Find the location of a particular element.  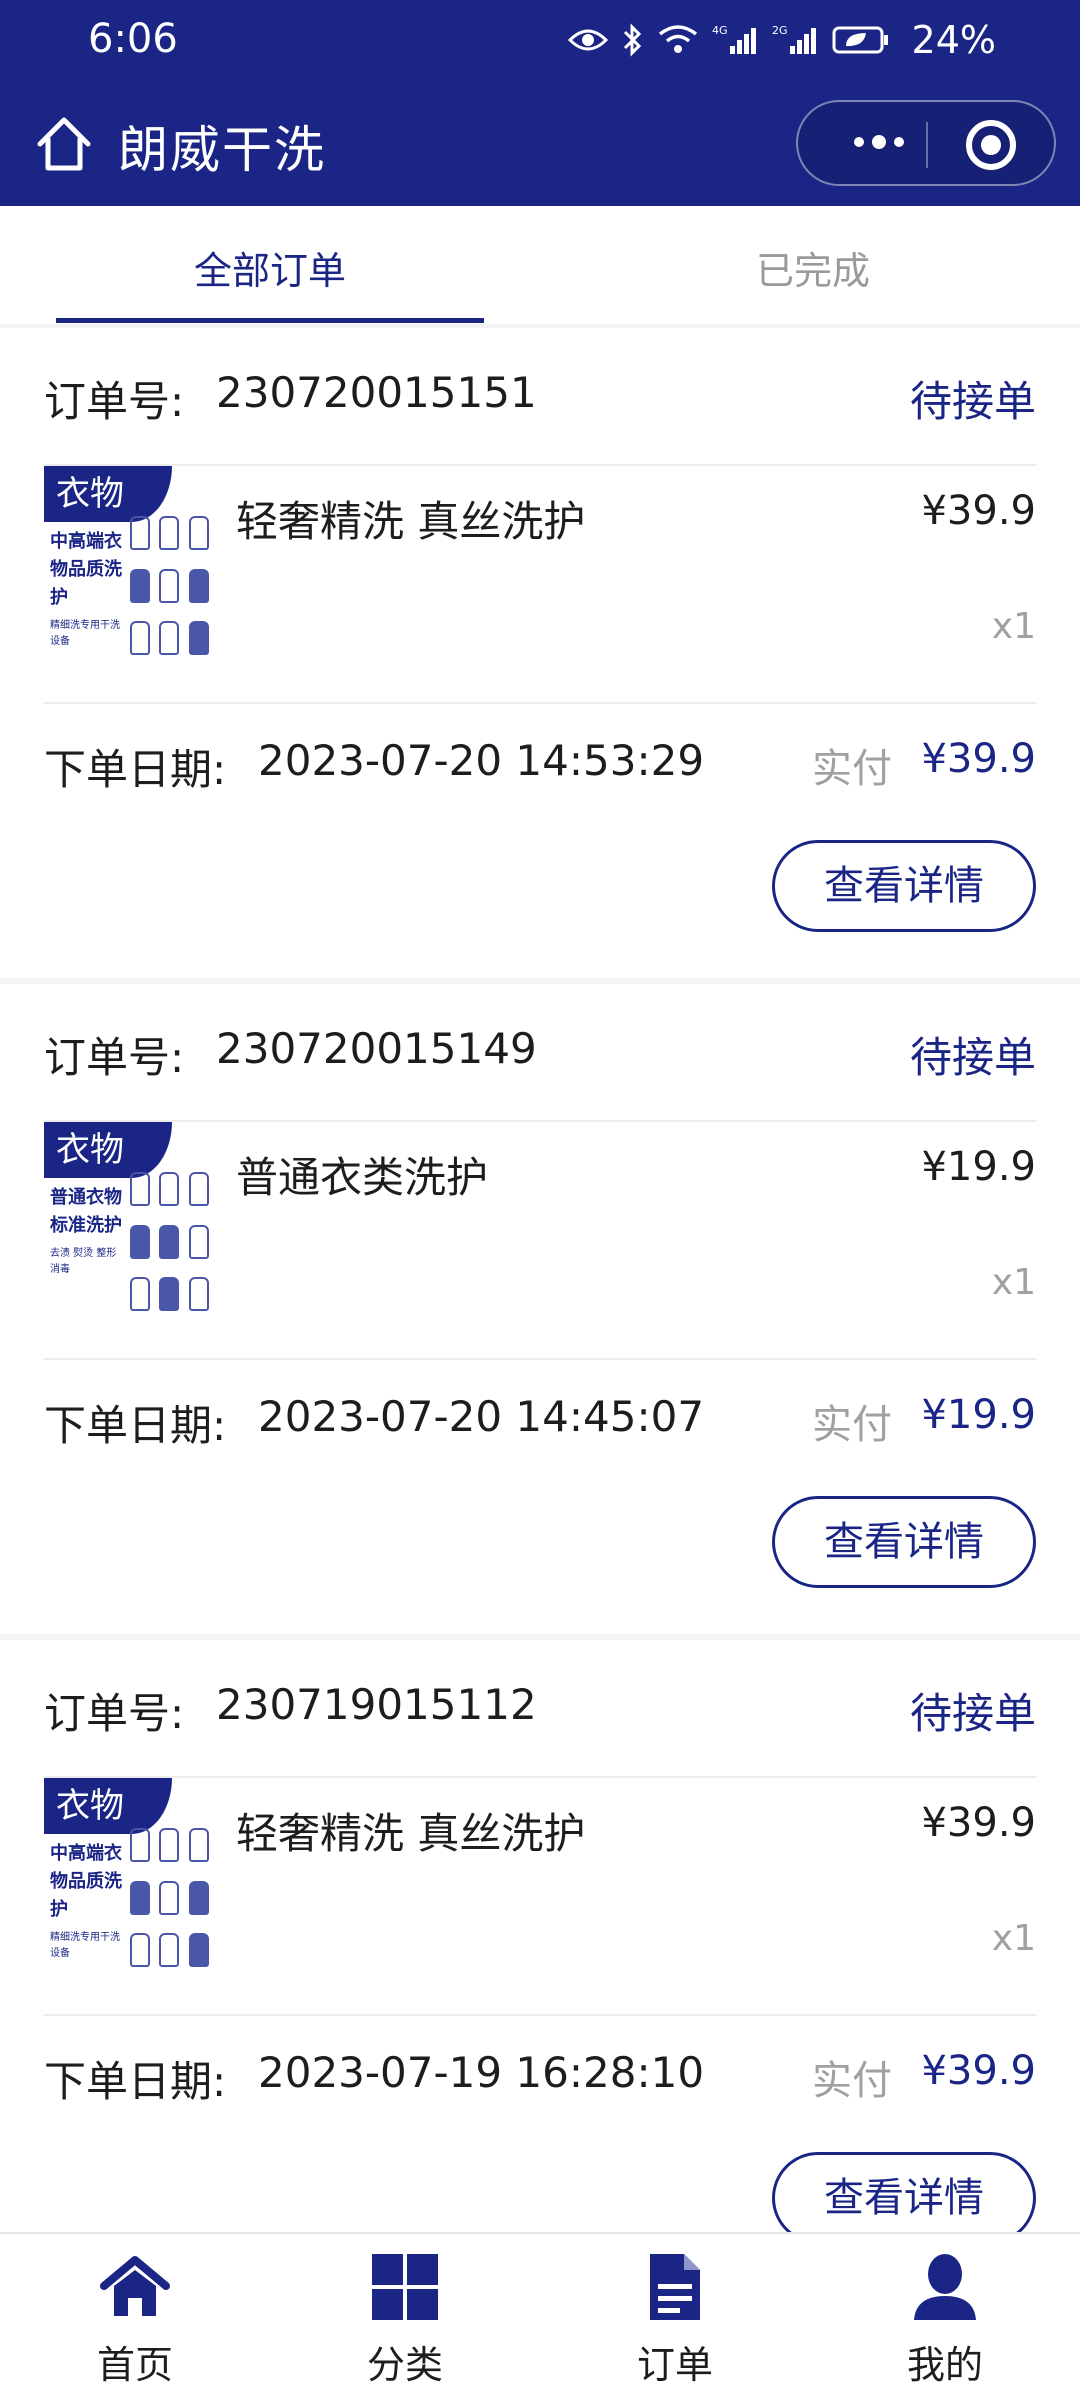

order-header: 订单号: 230719015112 待接单 is located at coordinates (540, 1705).